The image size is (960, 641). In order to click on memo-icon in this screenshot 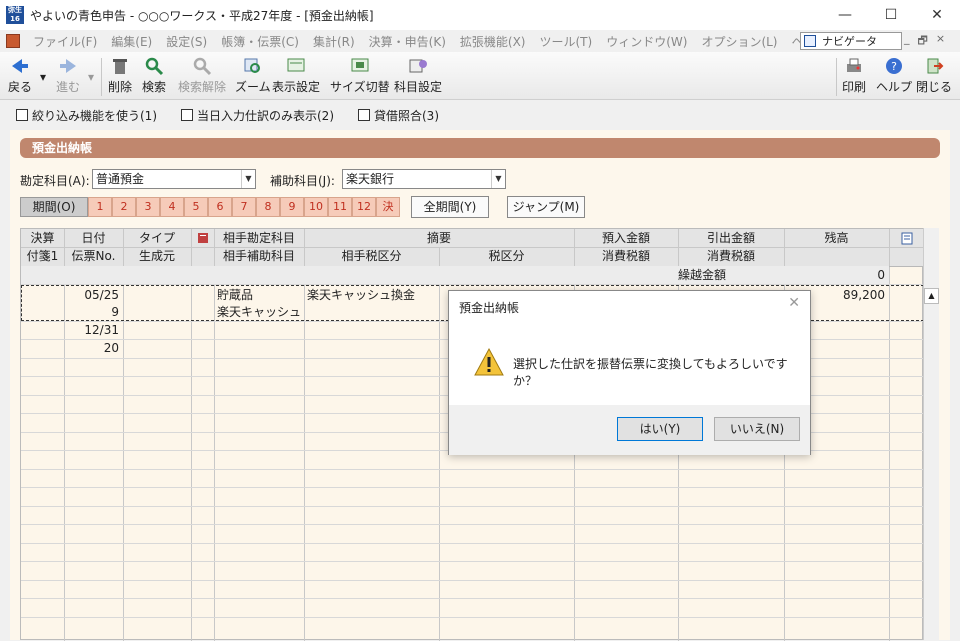, I will do `click(906, 238)`.